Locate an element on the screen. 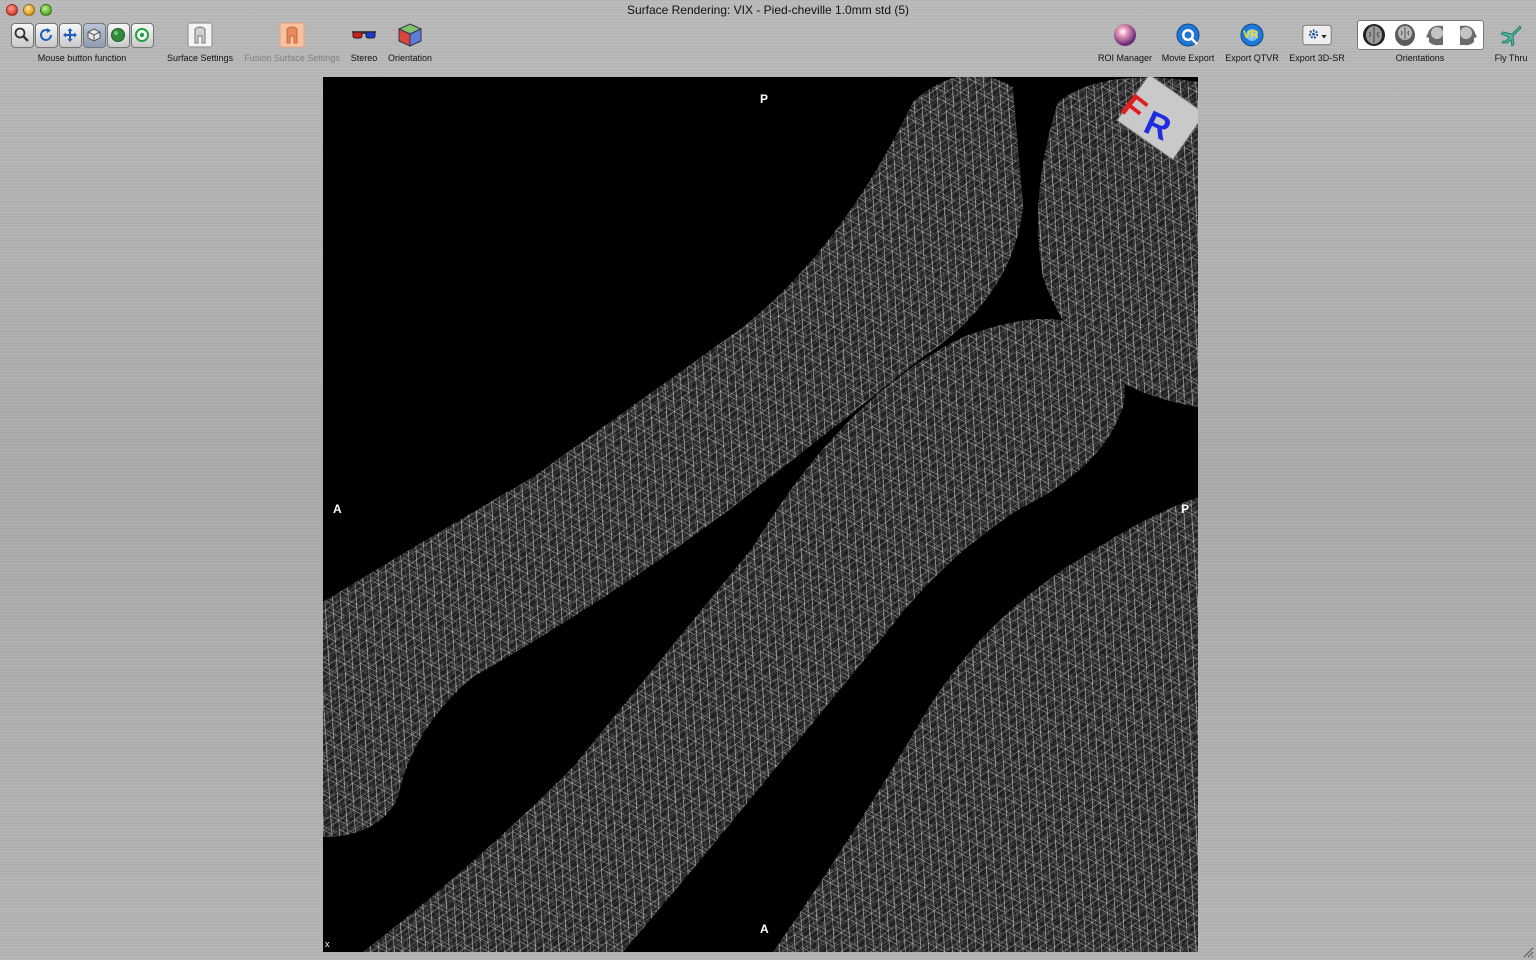 This screenshot has height=960, width=1536. stereo-button: Stereo is located at coordinates (364, 41).